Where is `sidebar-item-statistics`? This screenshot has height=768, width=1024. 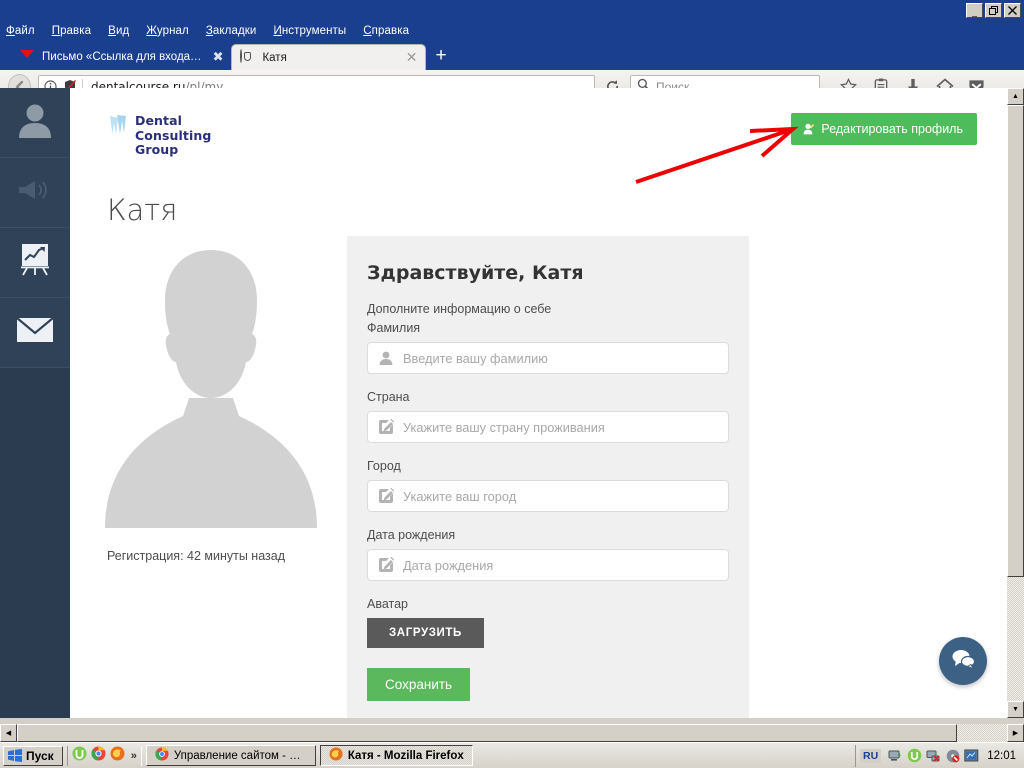
sidebar-item-statistics is located at coordinates (35, 263).